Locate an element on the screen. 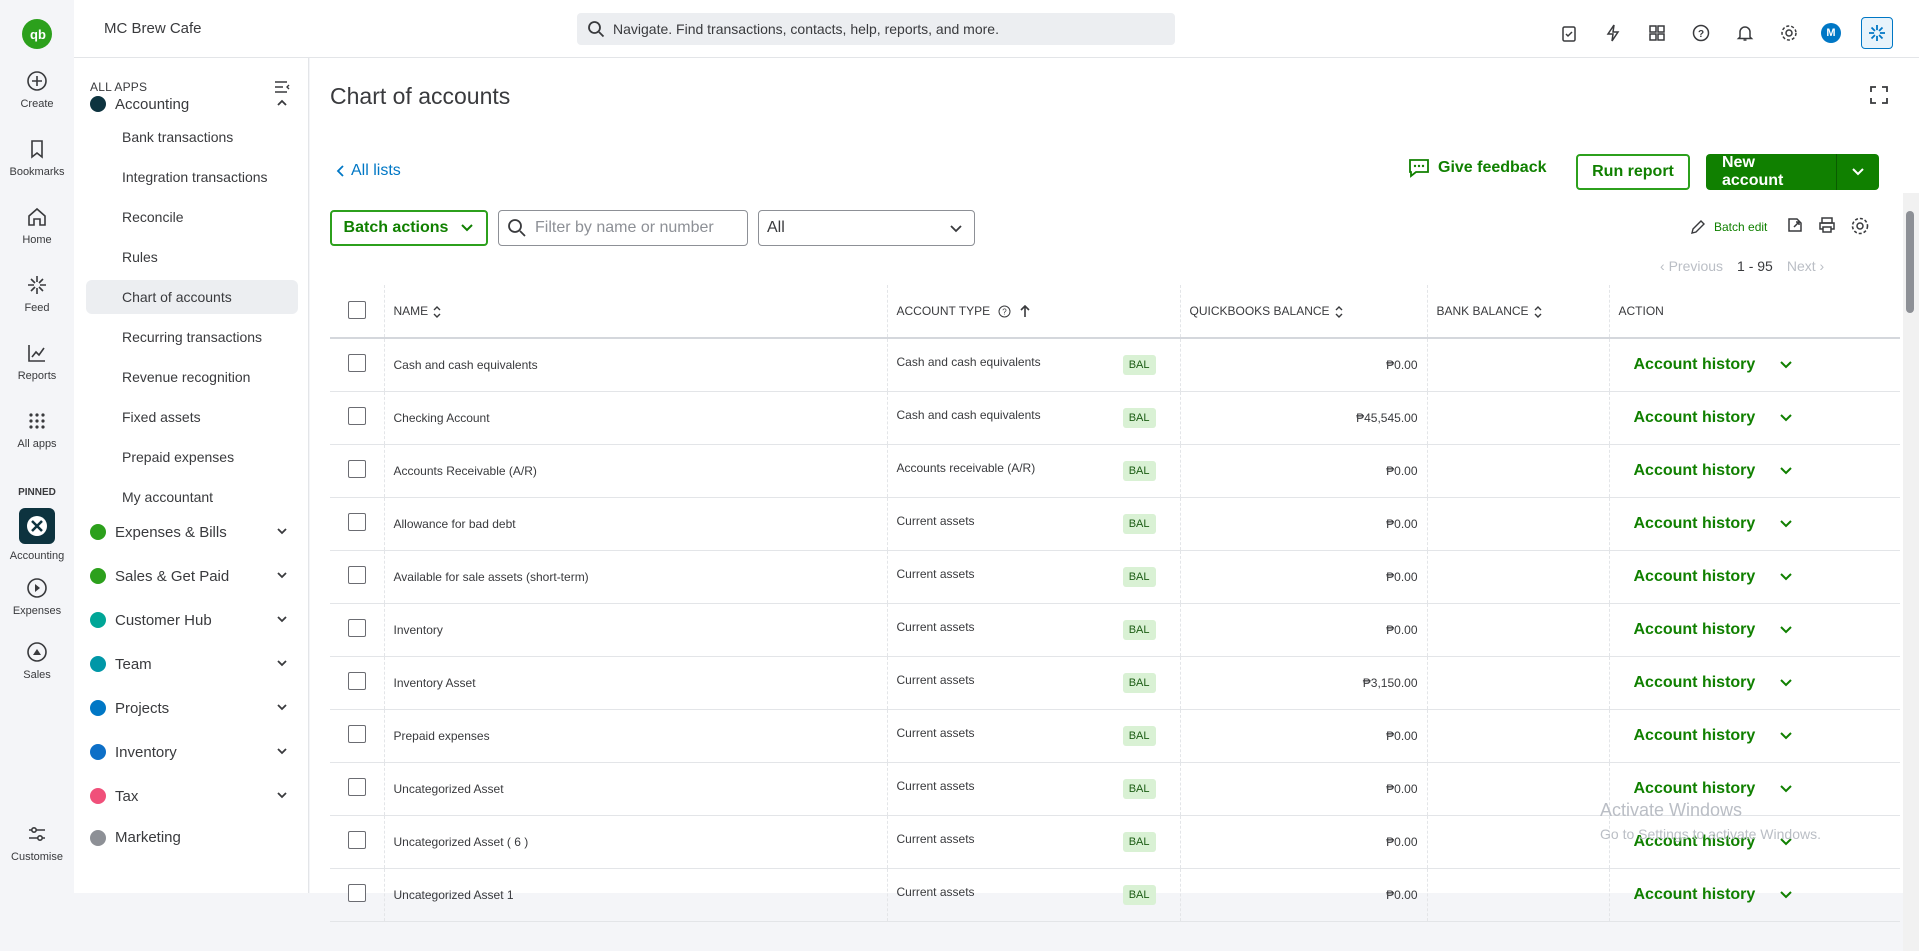 The width and height of the screenshot is (1919, 951). account-name: Uncategorized Asset 1 is located at coordinates (635, 895).